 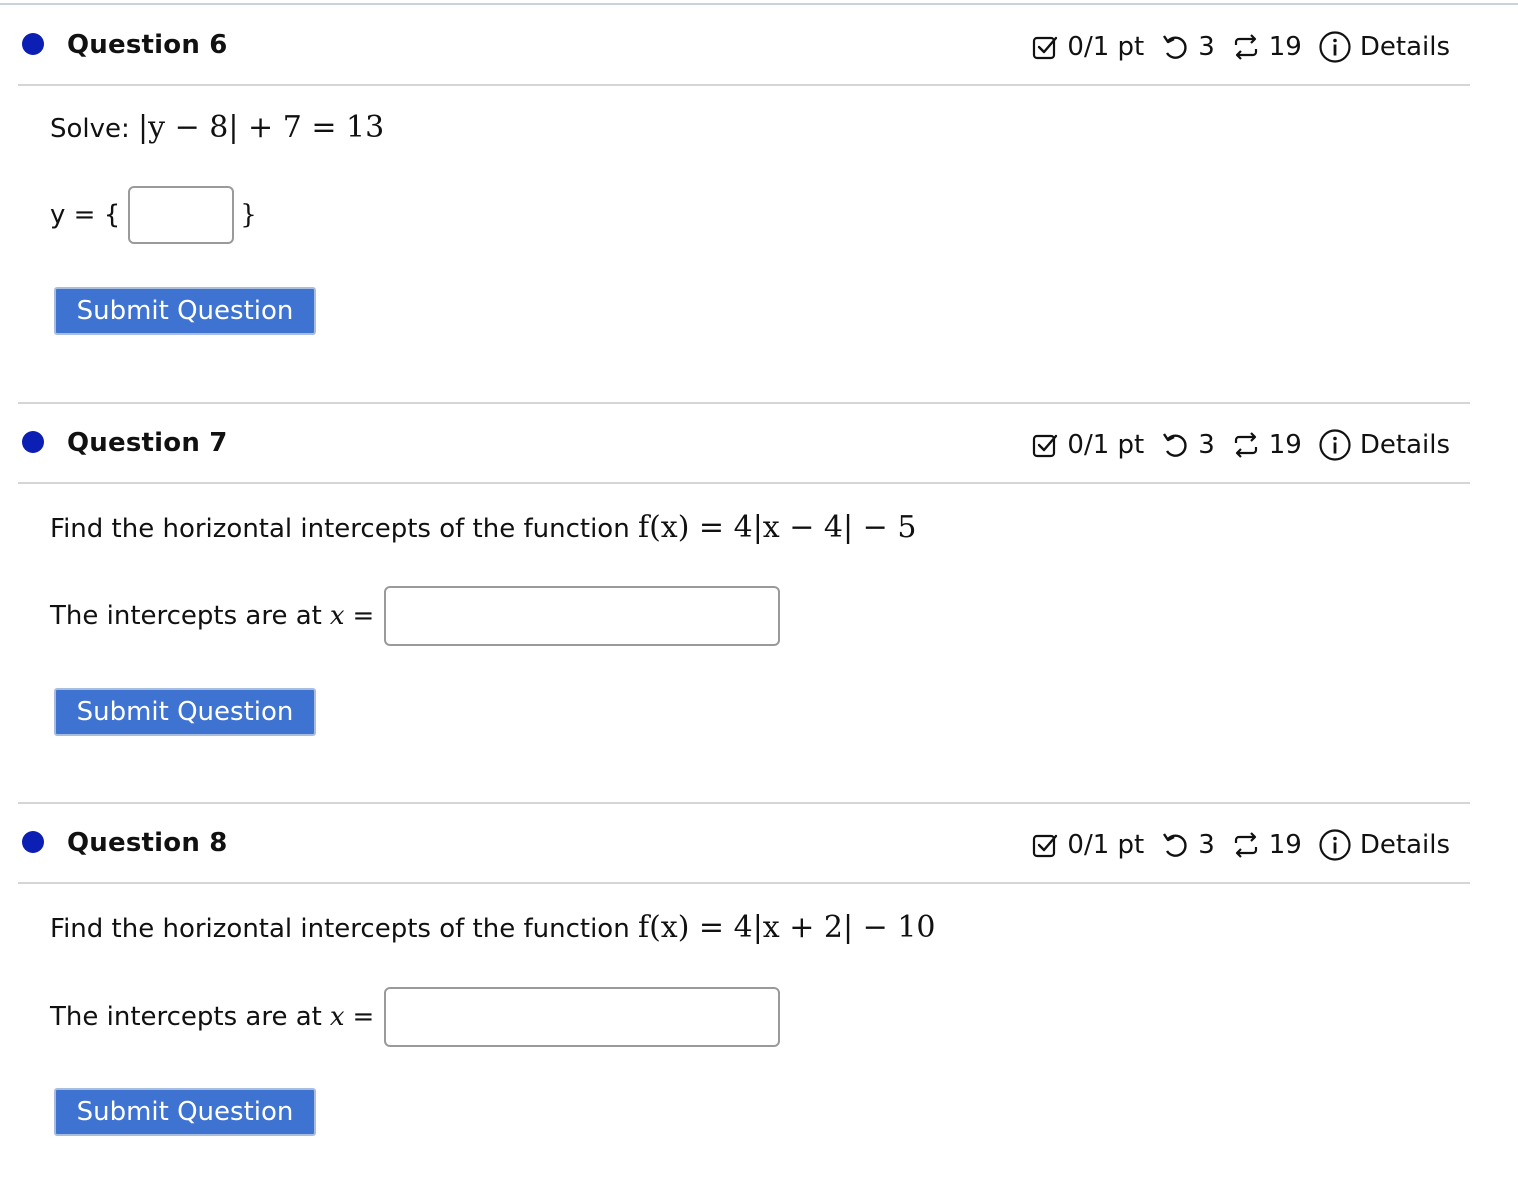 I want to click on question-header: Question 6 0/1 pt 3 19 Details, so click(x=744, y=46).